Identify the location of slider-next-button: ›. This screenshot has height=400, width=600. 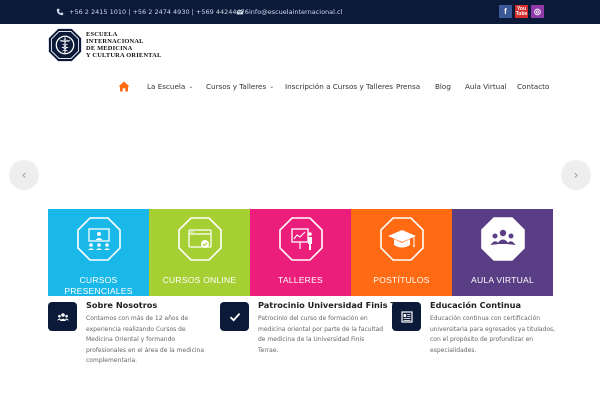
(576, 175).